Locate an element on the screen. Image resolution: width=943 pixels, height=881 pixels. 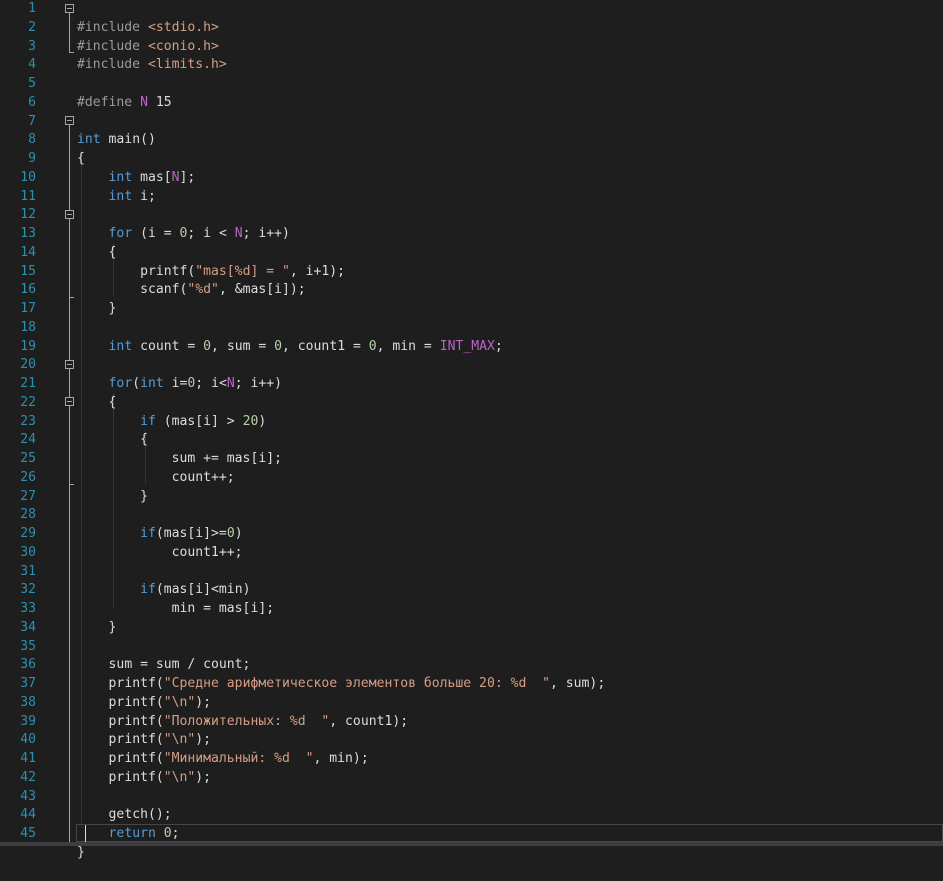
code-line: printf("mas[%d] = ", i+1); is located at coordinates (471, 261).